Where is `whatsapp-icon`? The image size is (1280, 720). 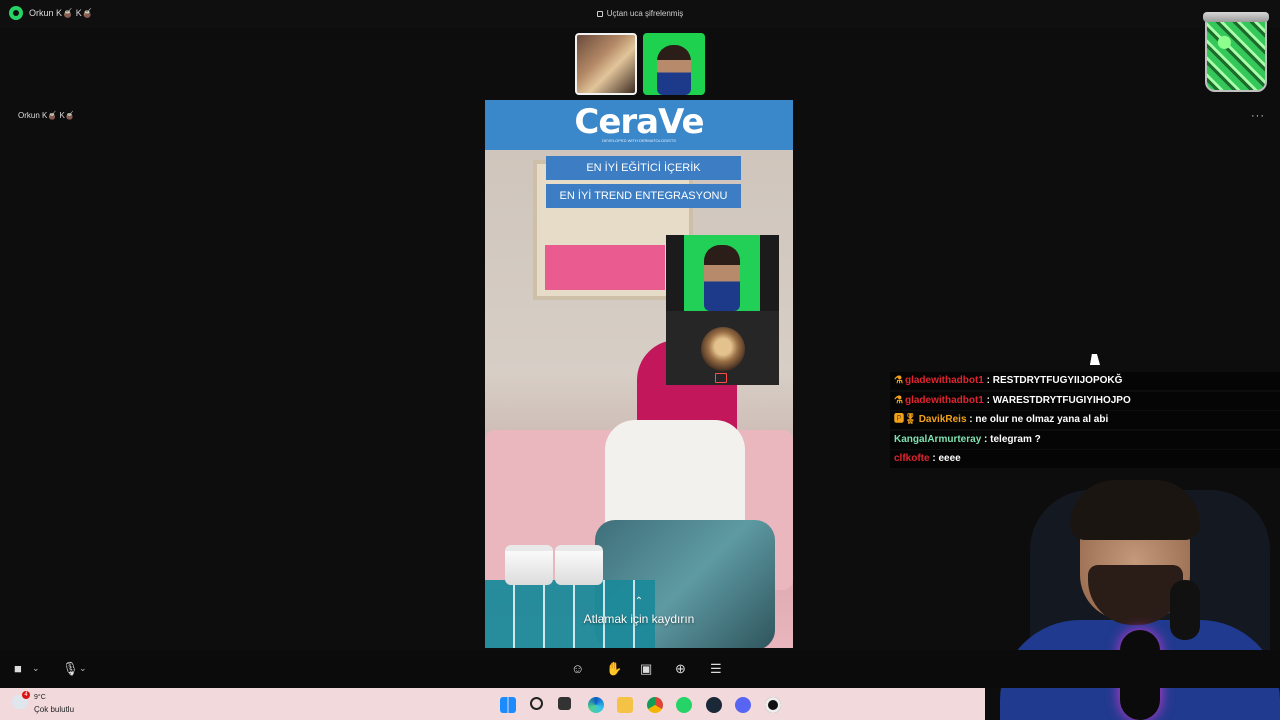 whatsapp-icon is located at coordinates (684, 705).